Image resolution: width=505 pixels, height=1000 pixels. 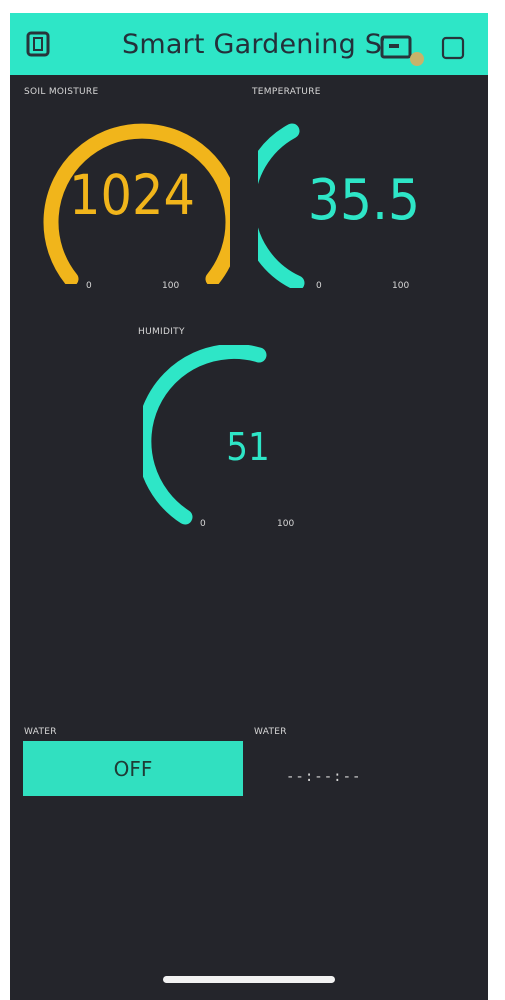 I want to click on soil-moisture-min: 0, so click(x=89, y=286).